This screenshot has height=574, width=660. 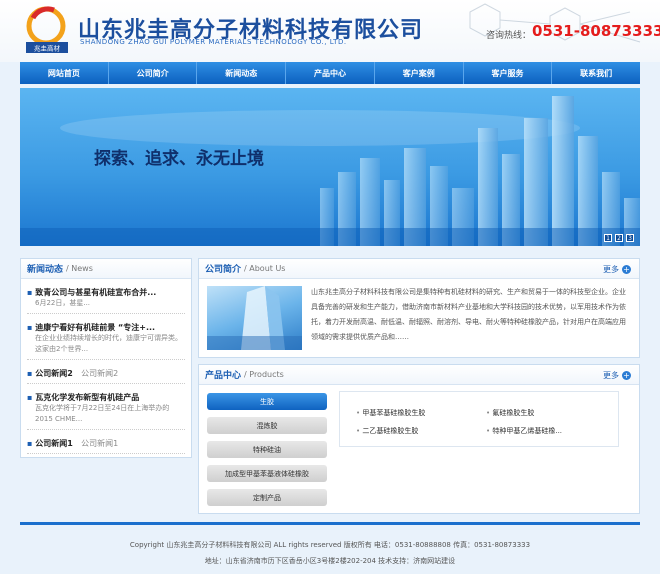 What do you see at coordinates (267, 425) in the screenshot?
I see `category-compound-rubber: 混炼胶` at bounding box center [267, 425].